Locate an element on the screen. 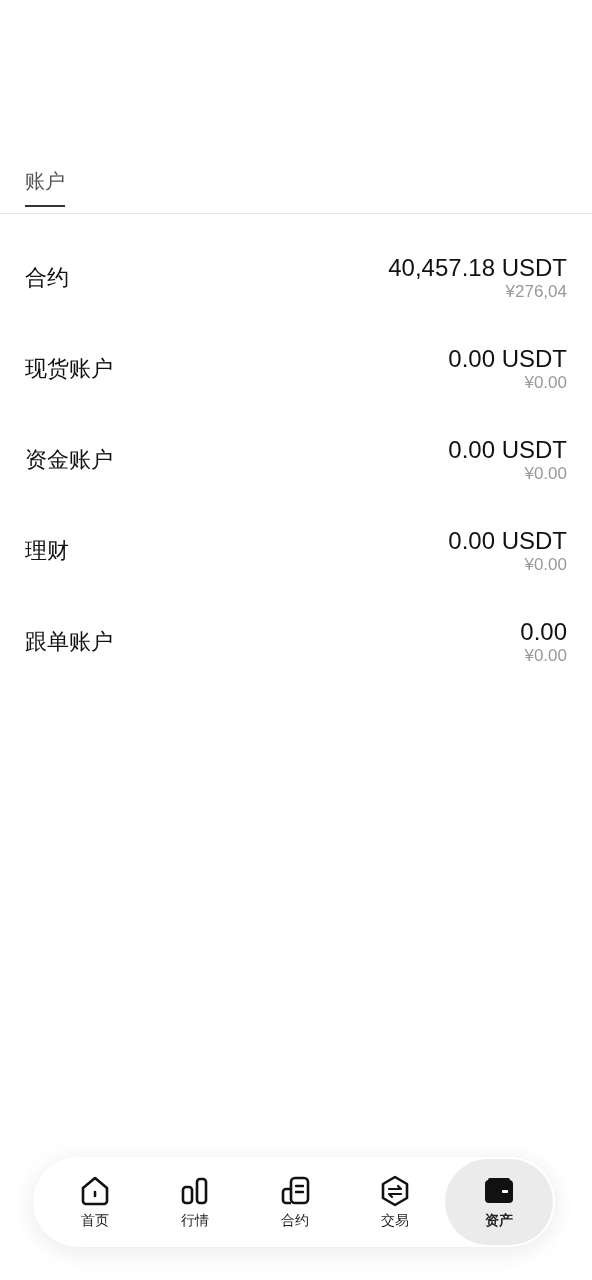  account-balance: 0.00 is located at coordinates (543, 631).